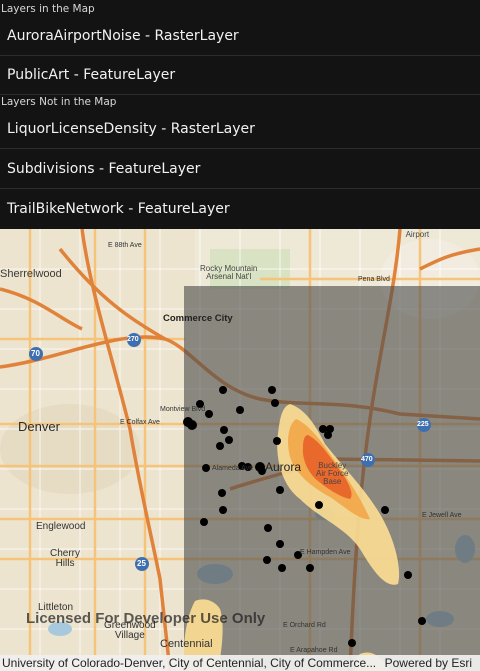 The width and height of the screenshot is (480, 671). I want to click on map-label-aurora: Aurora, so click(283, 467).